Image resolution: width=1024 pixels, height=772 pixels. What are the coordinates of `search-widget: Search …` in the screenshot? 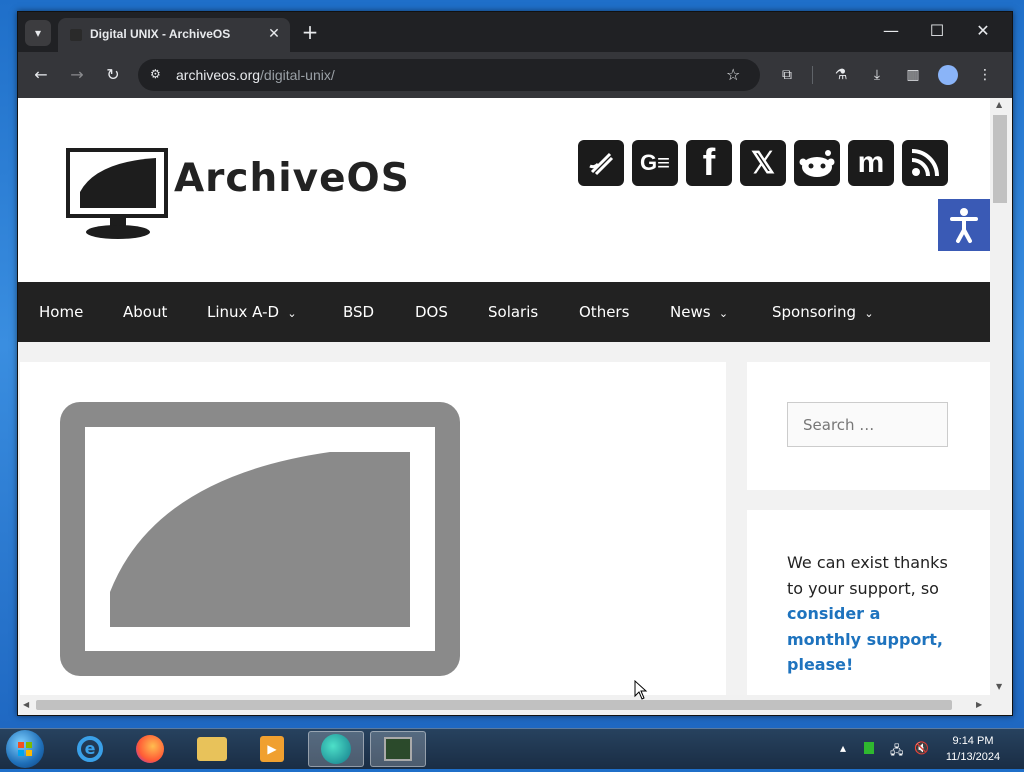 It's located at (868, 426).